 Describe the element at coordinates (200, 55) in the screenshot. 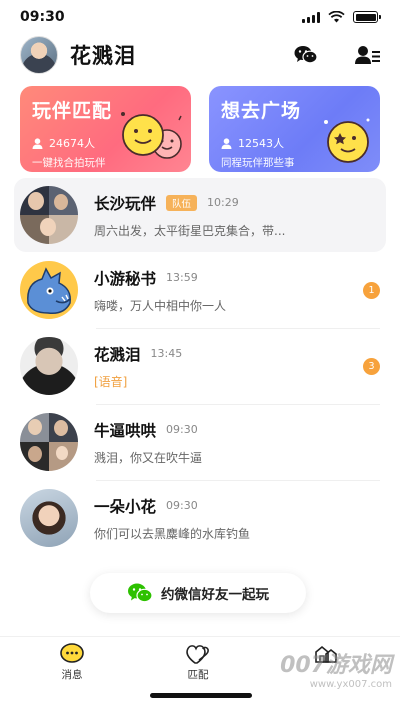

I see `app-header: 花溅泪` at that location.